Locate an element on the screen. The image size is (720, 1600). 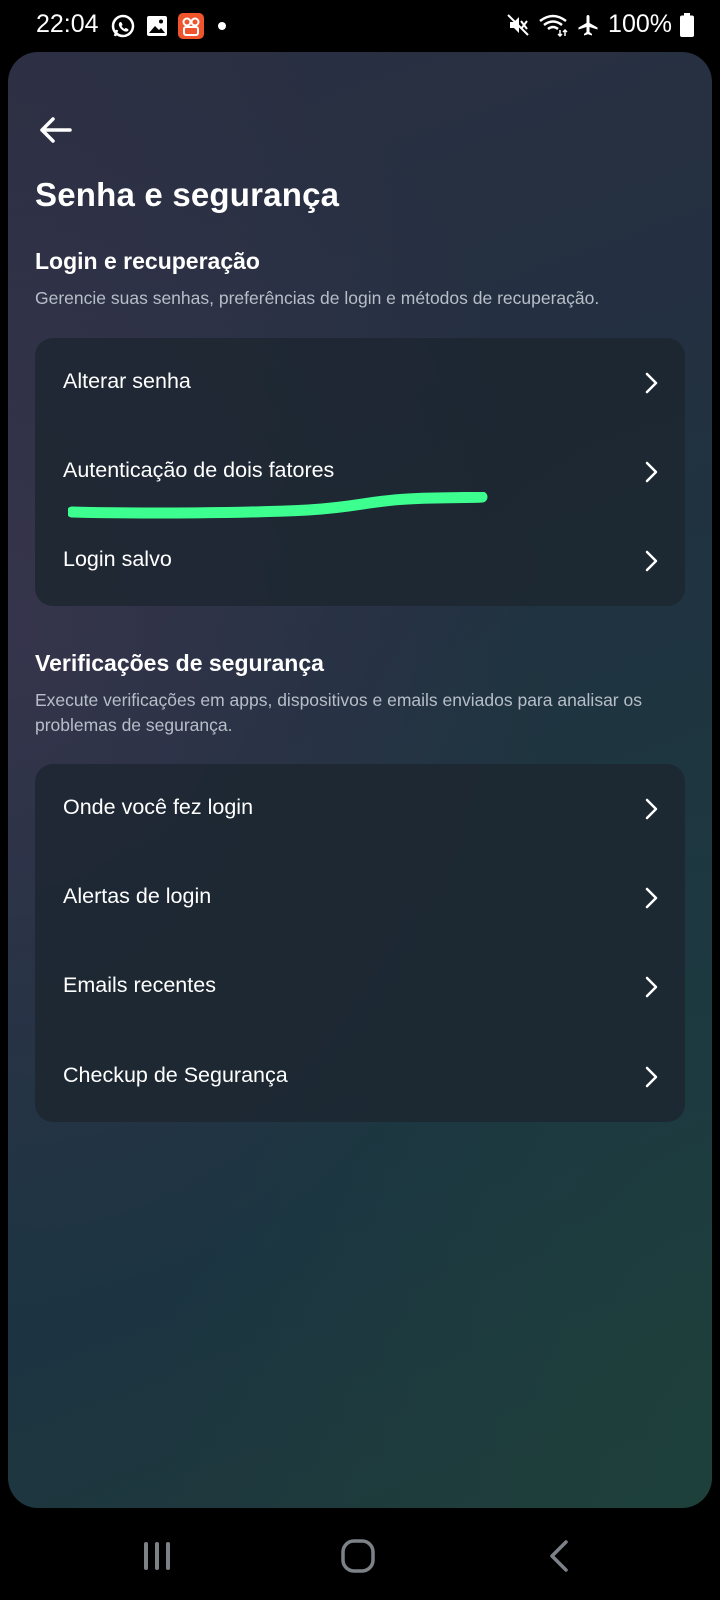
change-password-label: Alterar senha is located at coordinates (127, 381).